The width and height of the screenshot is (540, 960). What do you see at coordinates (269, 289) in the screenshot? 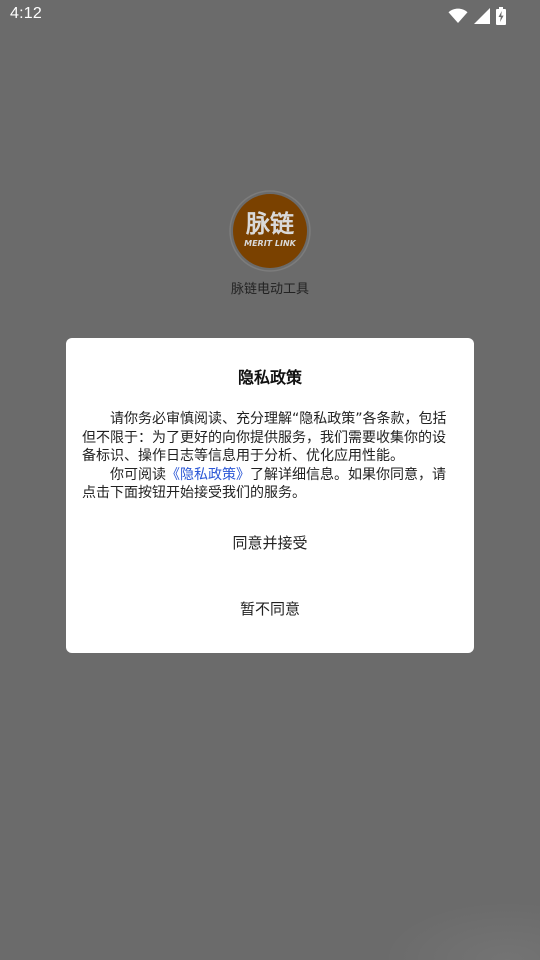
I see `app-name: 脉链电动工具` at bounding box center [269, 289].